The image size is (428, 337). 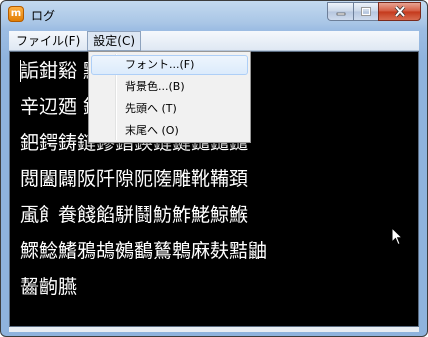 I want to click on log-line: 鰥鯰鰭鴉鴣鵺鷭鶿鵯麻麸黠鼬, so click(x=144, y=251).